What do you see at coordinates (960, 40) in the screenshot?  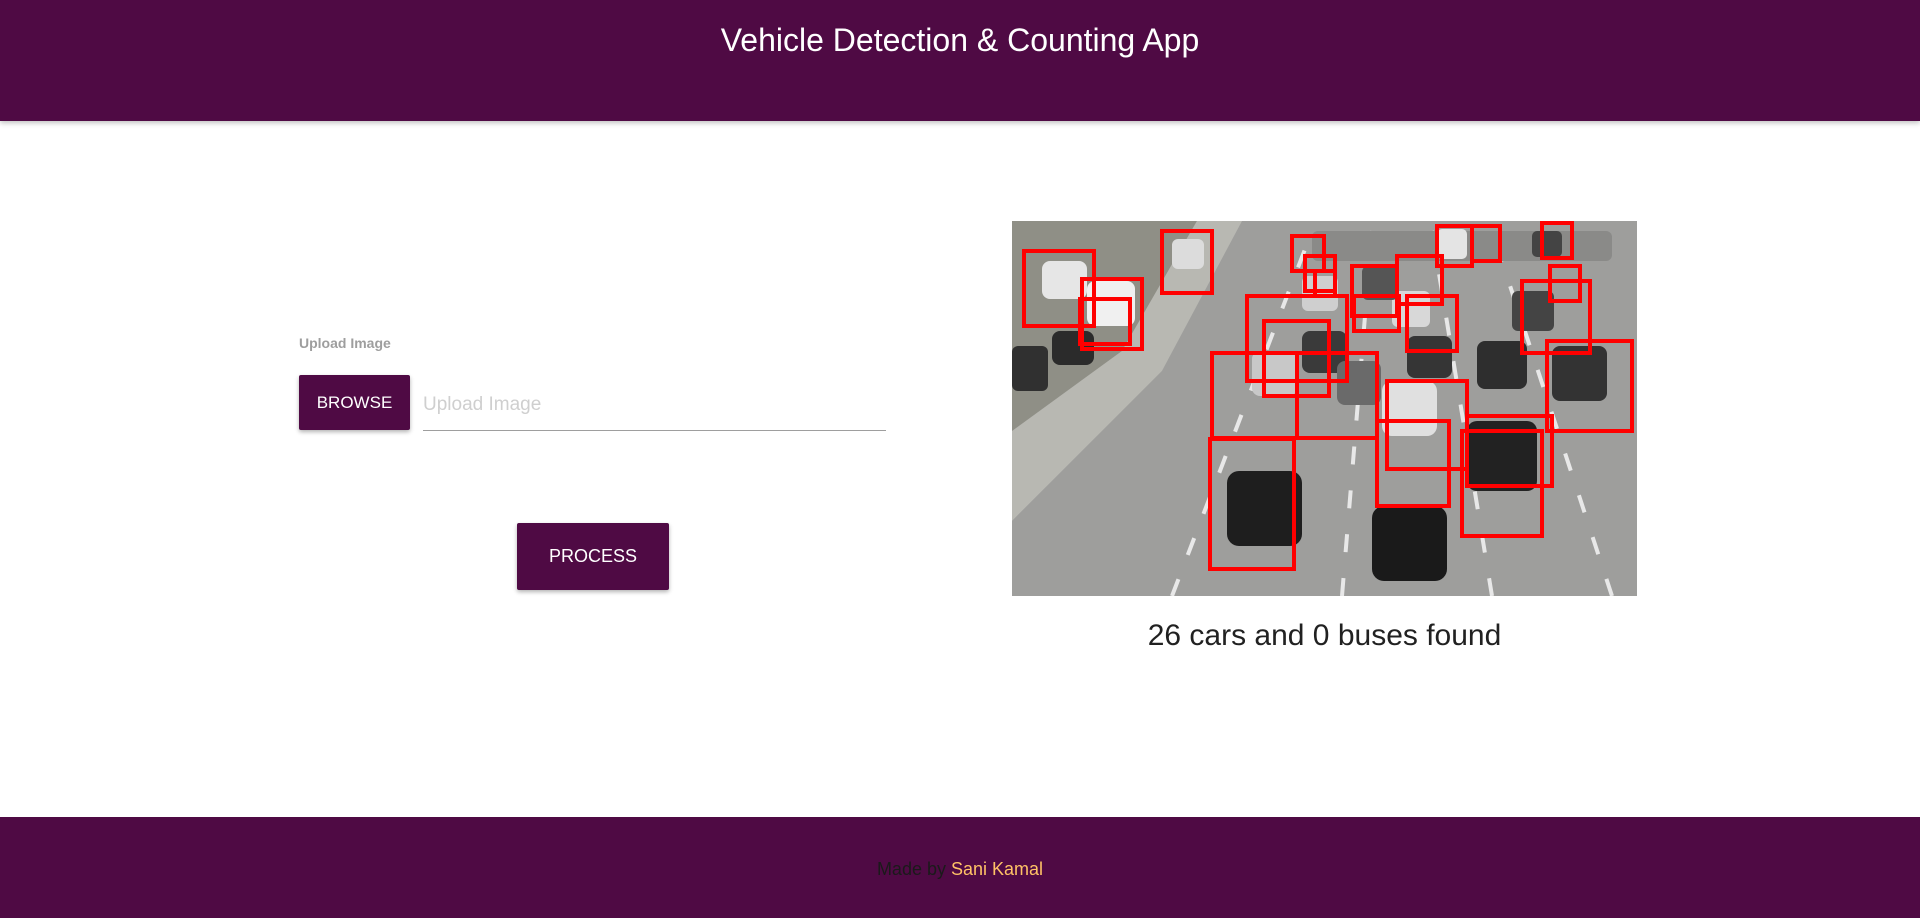 I see `app-title: Vehicle Detection & Counting App` at bounding box center [960, 40].